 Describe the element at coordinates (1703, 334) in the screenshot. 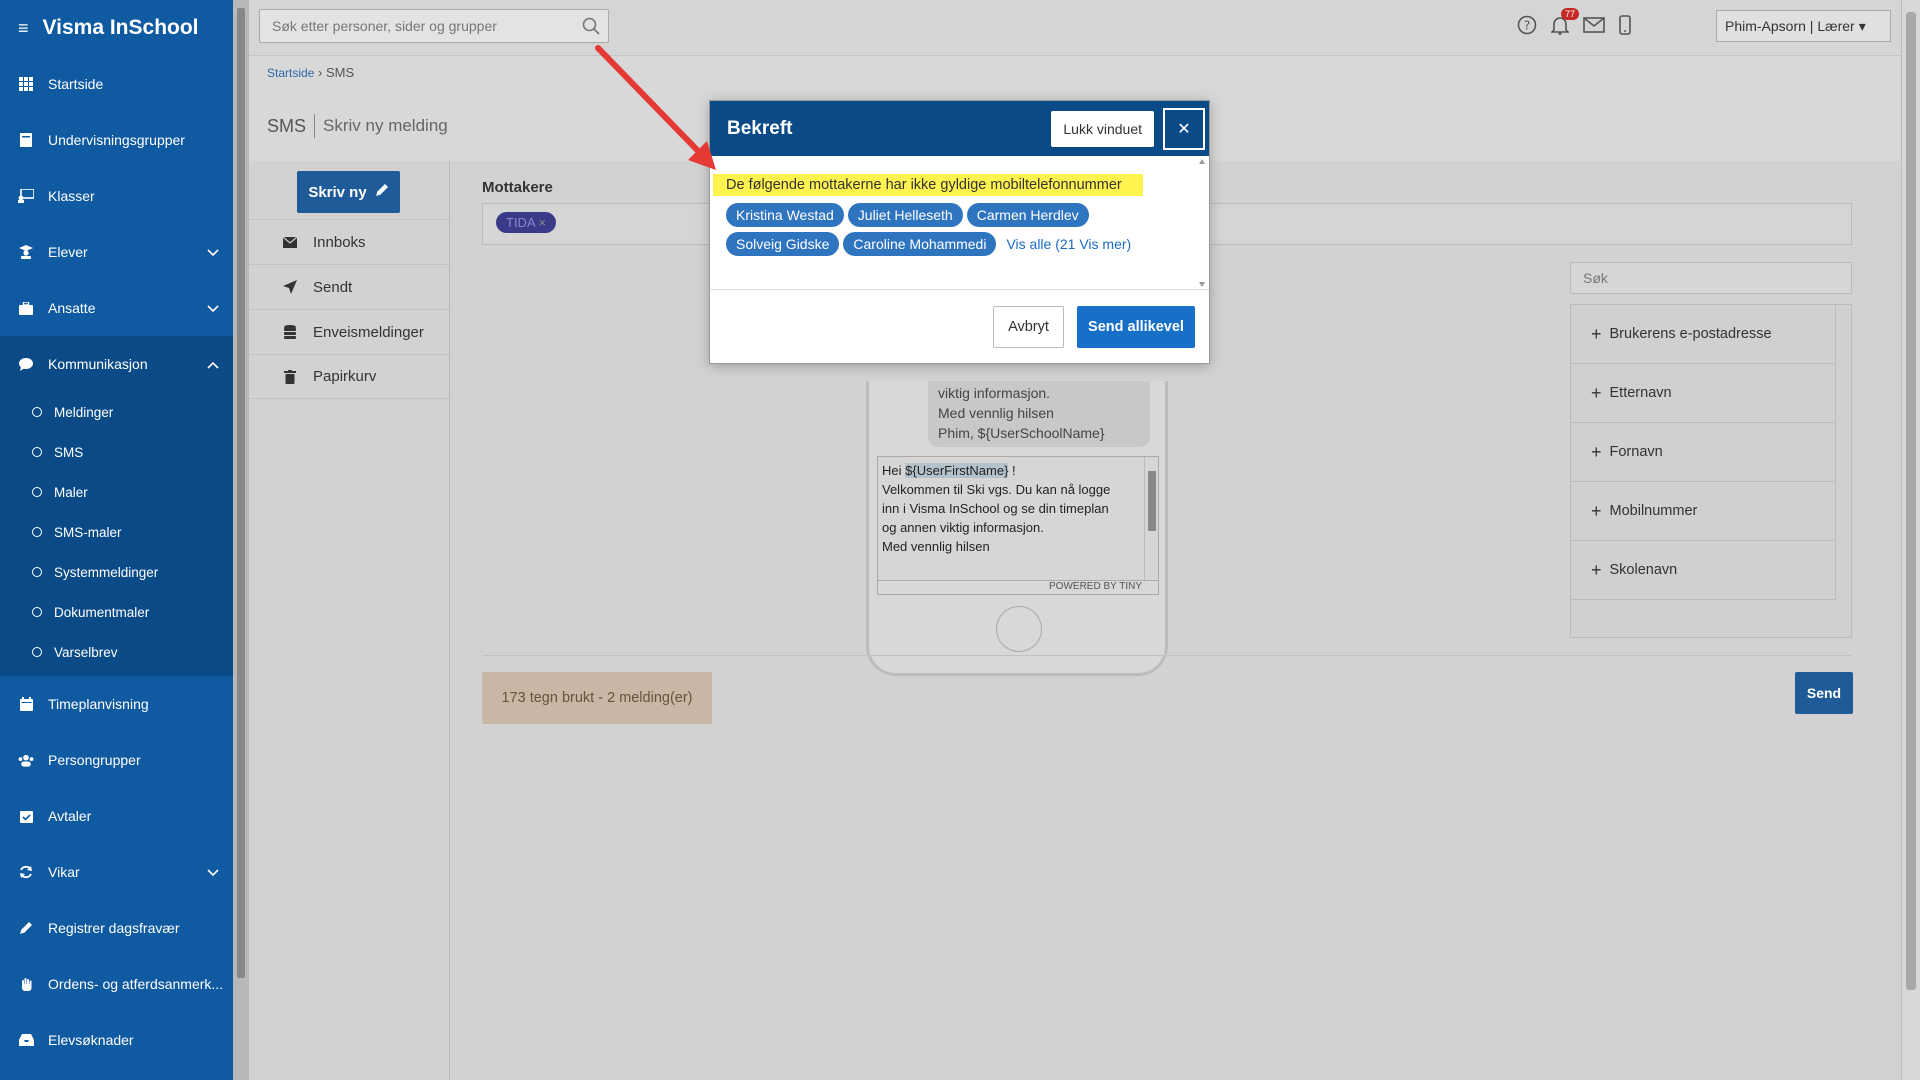

I see `merge-field-item: + Brukerens e-postadresse` at that location.